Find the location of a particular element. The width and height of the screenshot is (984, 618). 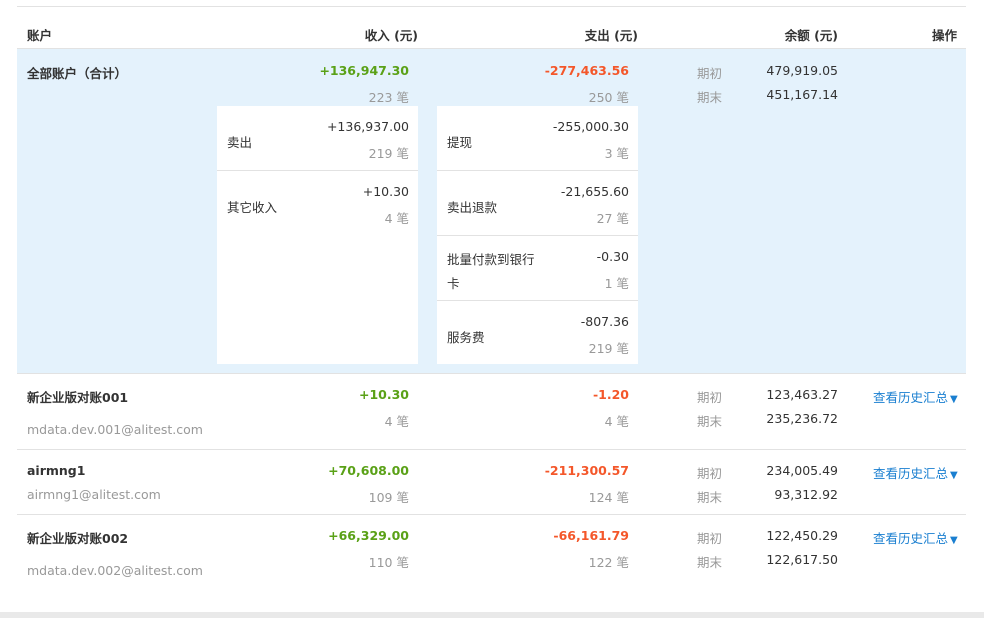

breakdown-label: 提现 is located at coordinates (460, 142).